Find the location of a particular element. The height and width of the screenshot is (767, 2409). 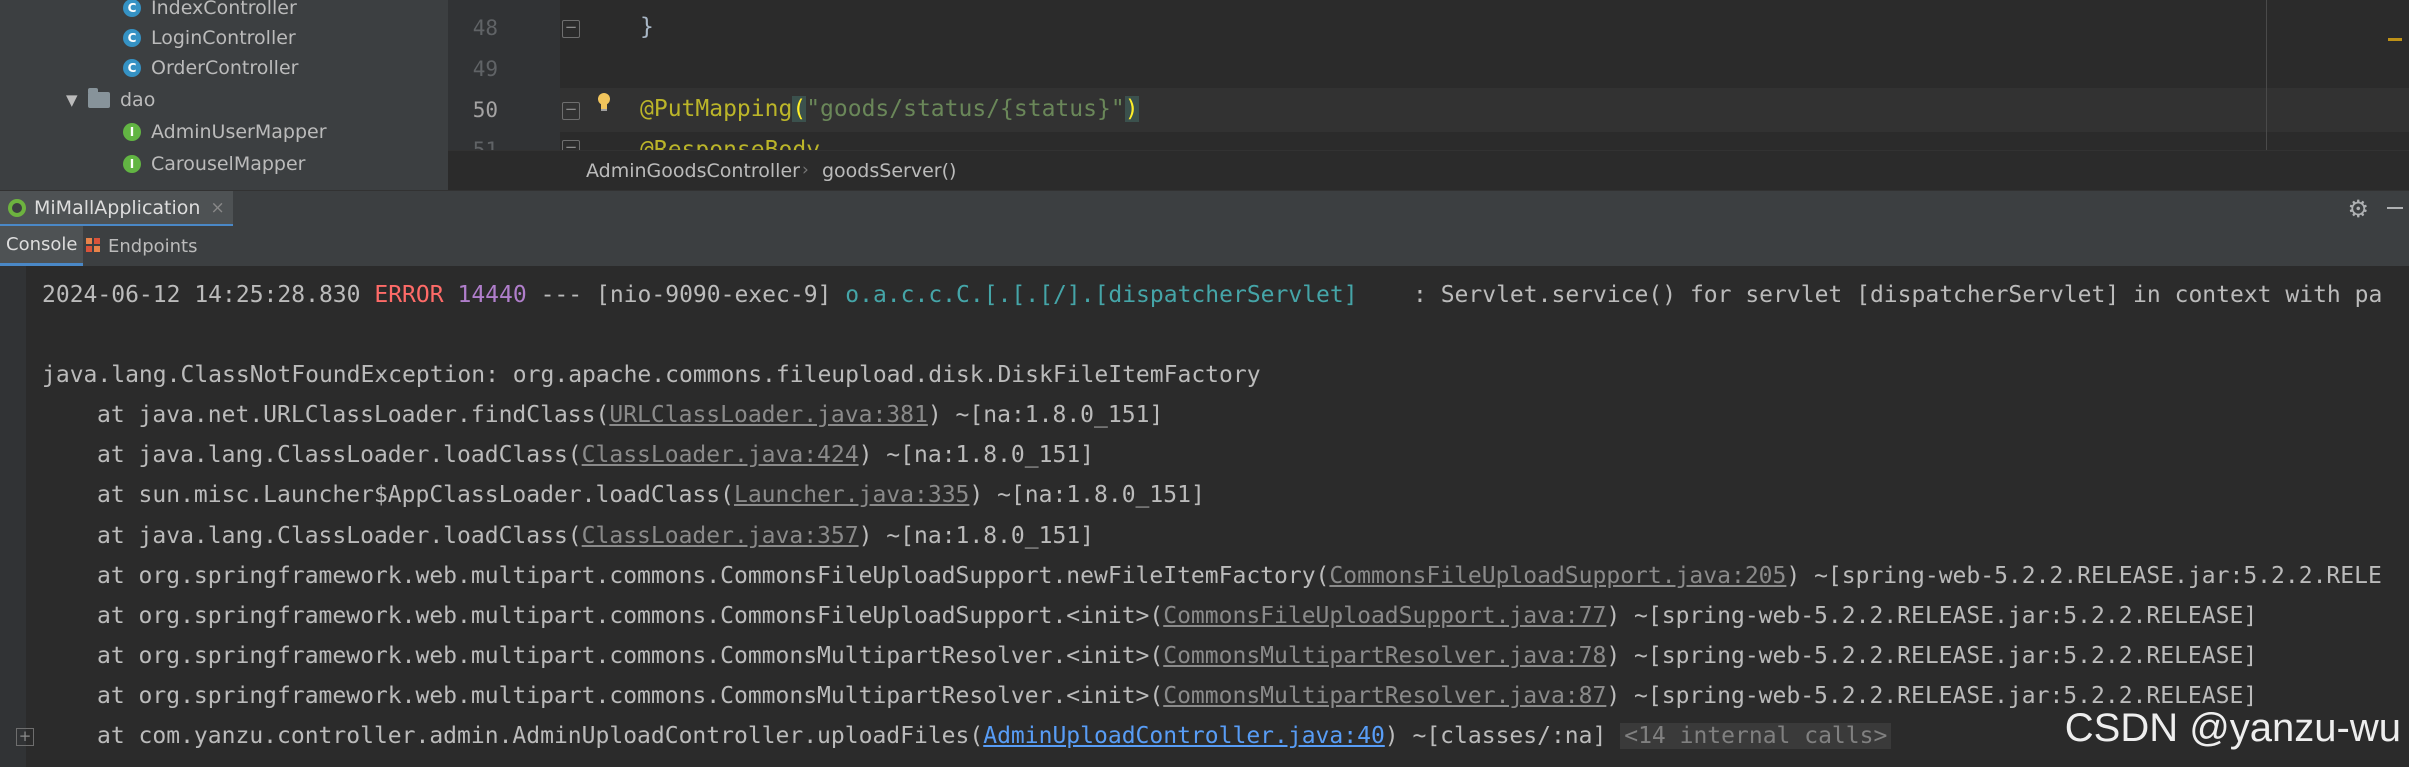

source-link: ClassLoader.java:424 is located at coordinates (720, 455).